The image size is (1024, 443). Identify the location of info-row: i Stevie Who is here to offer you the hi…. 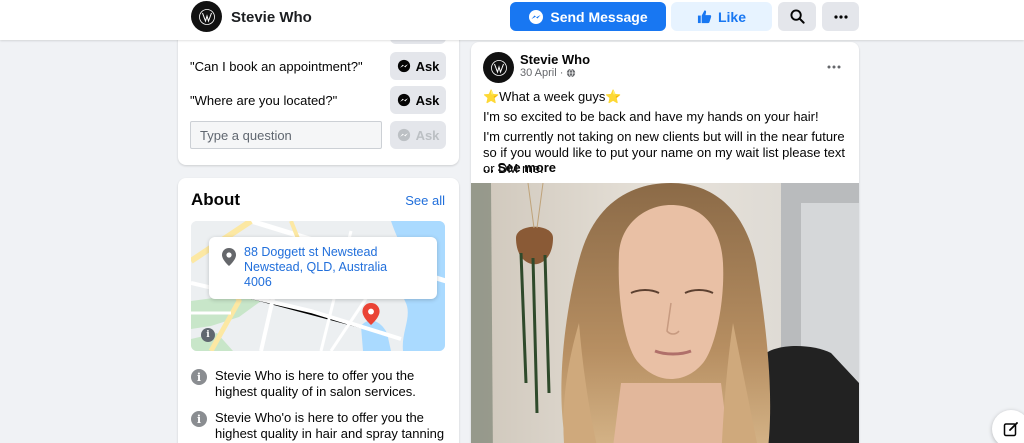
(321, 384).